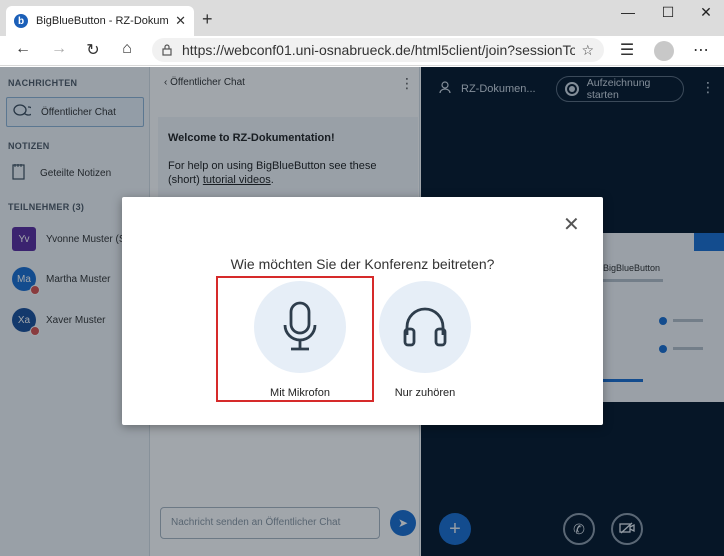 Image resolution: width=724 pixels, height=556 pixels. I want to click on new-tab-button: +, so click(207, 19).